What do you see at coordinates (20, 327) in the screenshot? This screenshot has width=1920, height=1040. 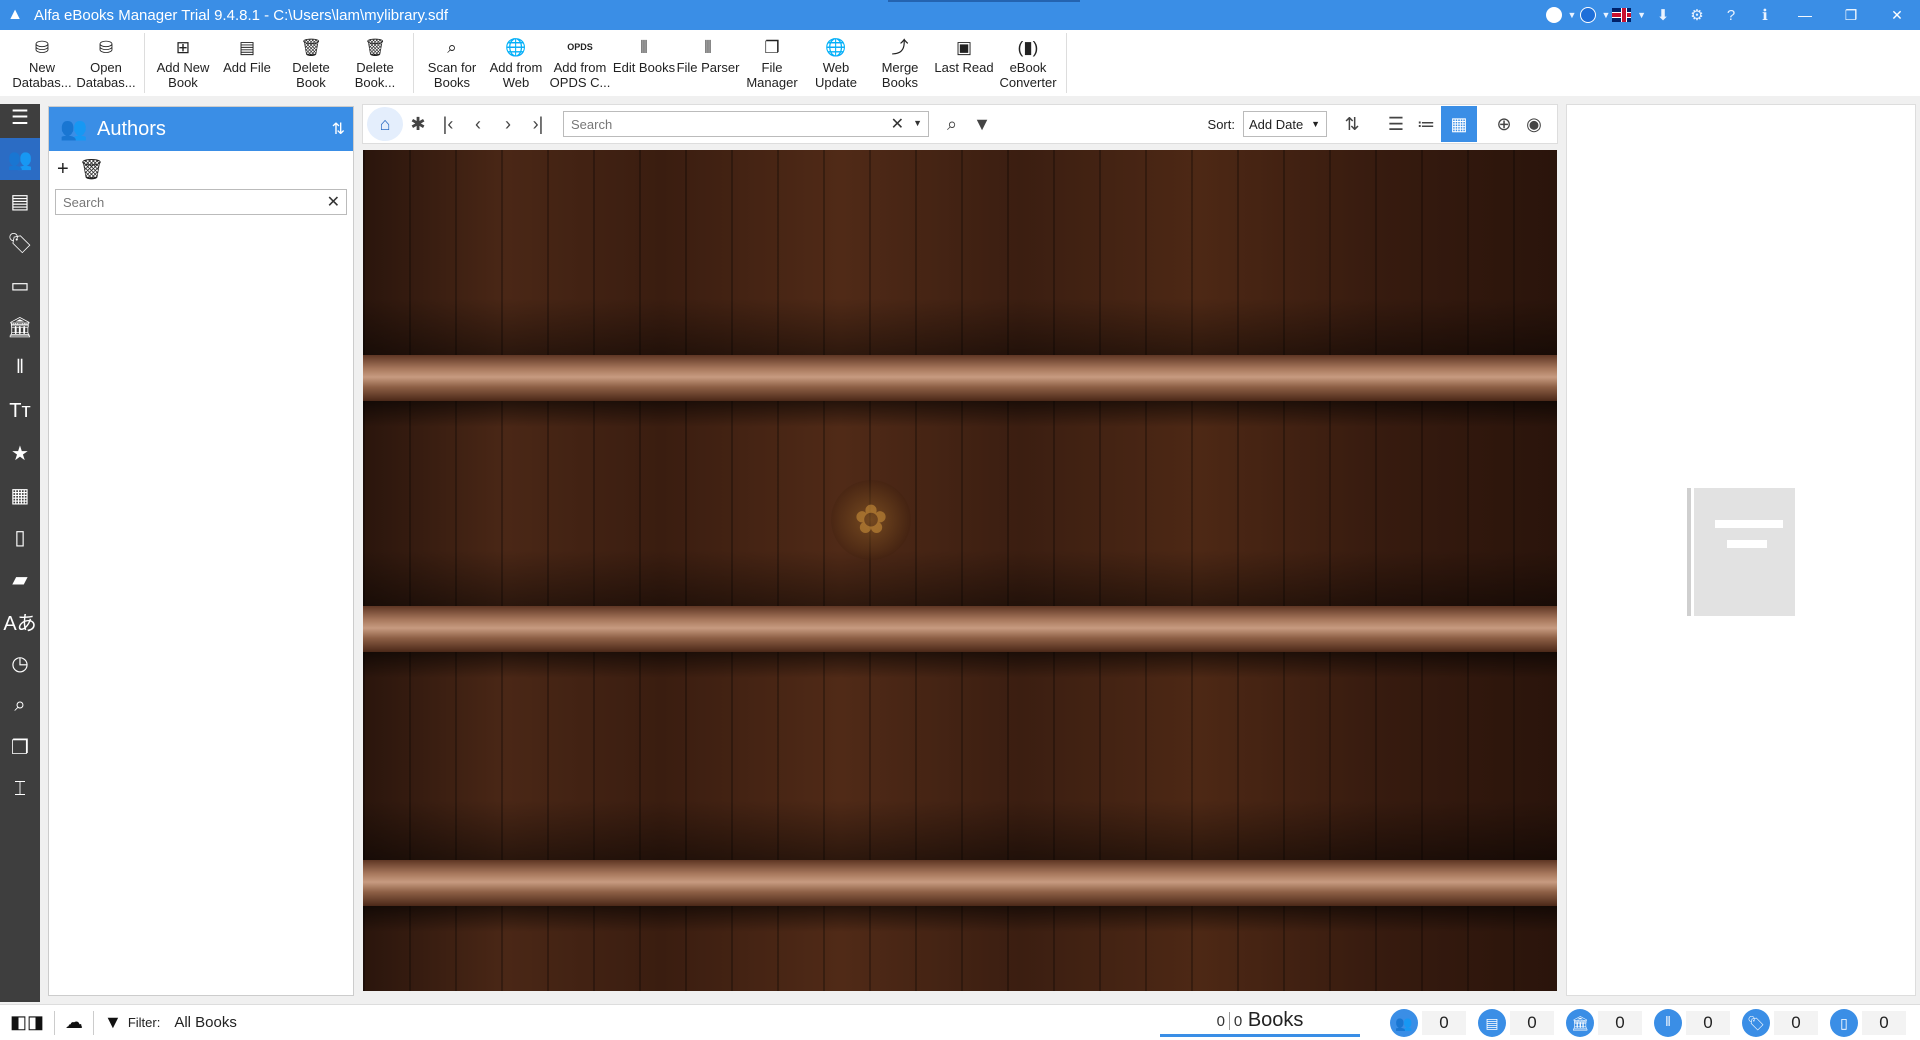 I see `library-icon: 🏛` at bounding box center [20, 327].